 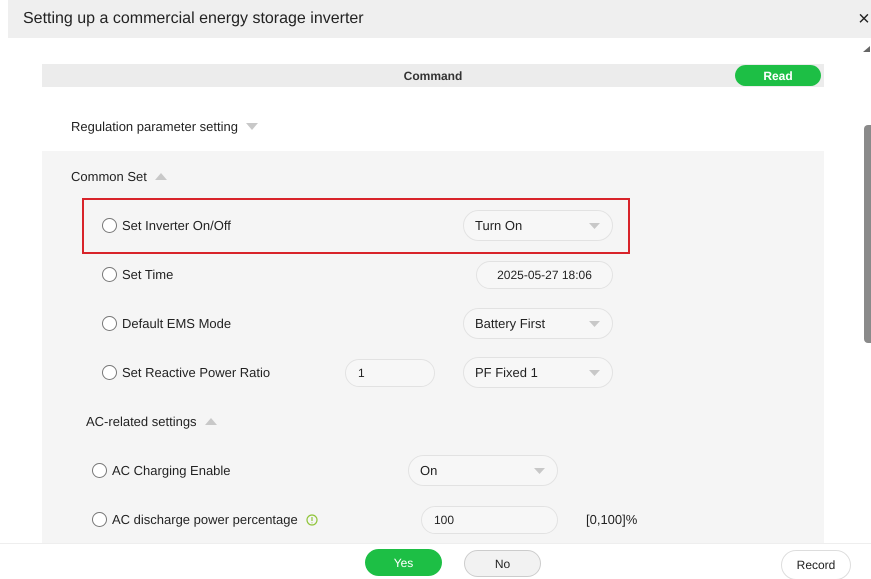 What do you see at coordinates (433, 76) in the screenshot?
I see `command-title: Command` at bounding box center [433, 76].